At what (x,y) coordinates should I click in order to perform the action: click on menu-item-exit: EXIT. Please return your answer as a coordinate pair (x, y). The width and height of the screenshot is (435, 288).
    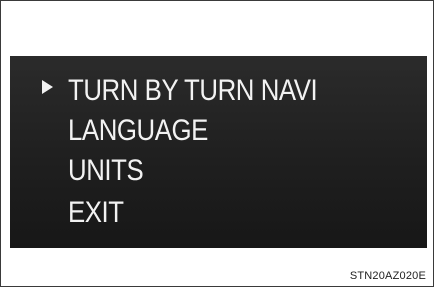
    Looking at the image, I should click on (96, 213).